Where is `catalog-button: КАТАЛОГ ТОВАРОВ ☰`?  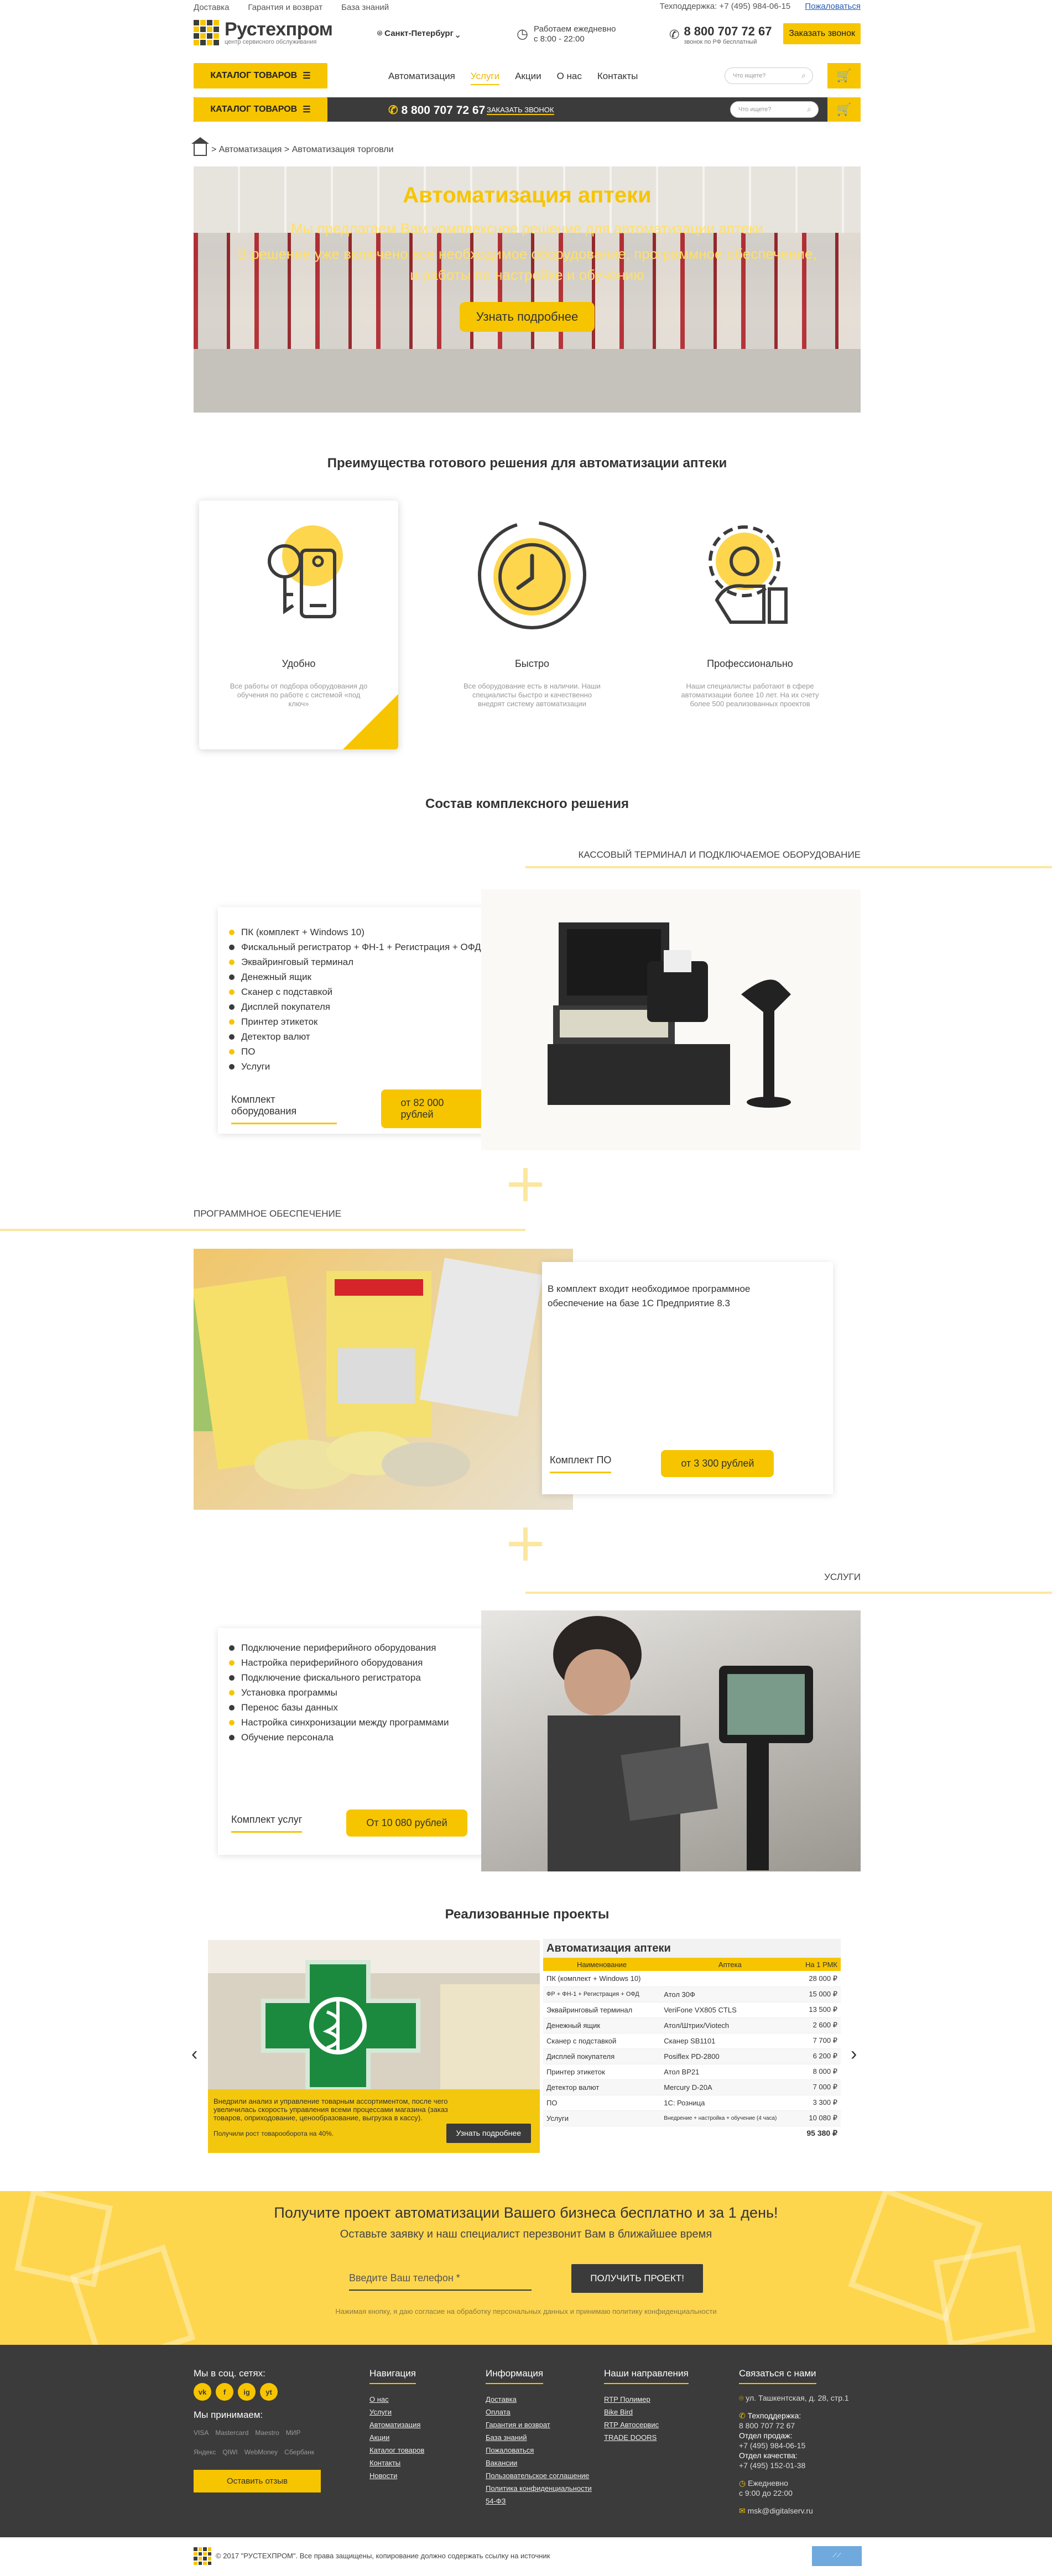
catalog-button: КАТАЛОГ ТОВАРОВ ☰ is located at coordinates (260, 75).